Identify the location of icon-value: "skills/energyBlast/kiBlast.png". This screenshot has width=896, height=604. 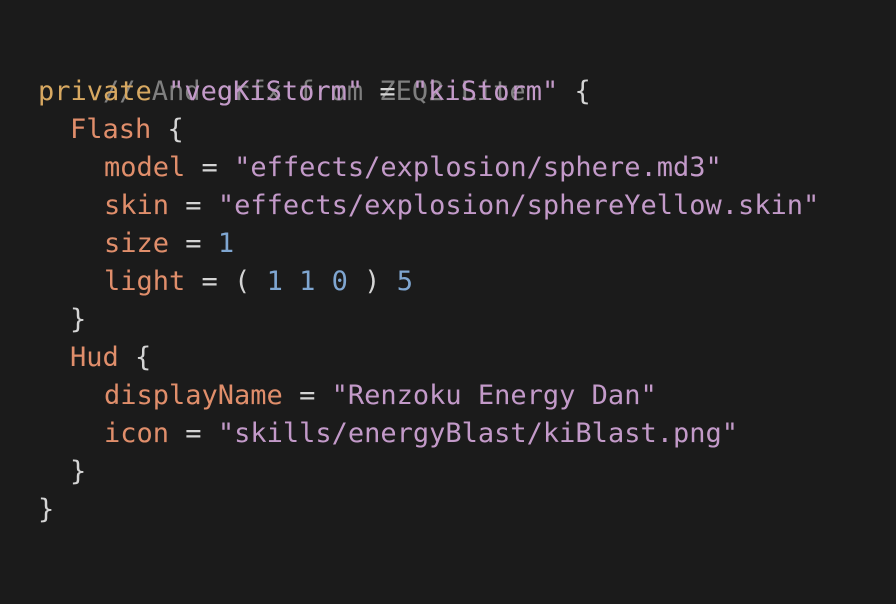
(477, 433).